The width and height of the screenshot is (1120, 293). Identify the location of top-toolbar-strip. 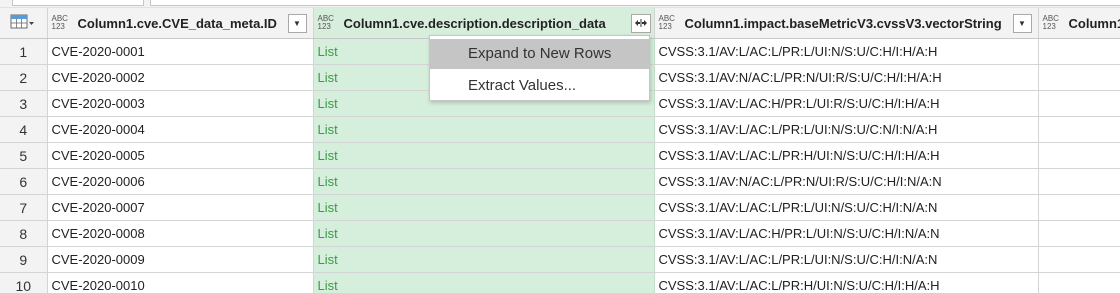
(560, 4).